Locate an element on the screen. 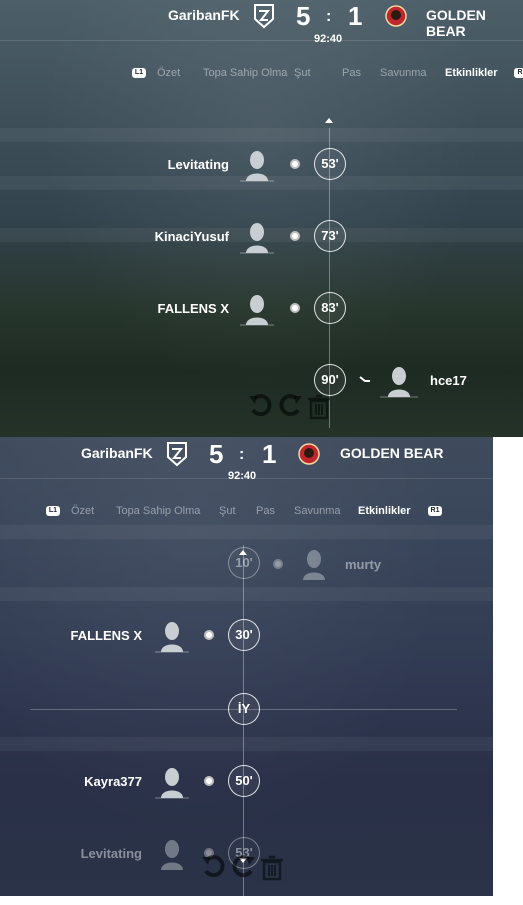  event-minute-badge: 53' is located at coordinates (330, 164).